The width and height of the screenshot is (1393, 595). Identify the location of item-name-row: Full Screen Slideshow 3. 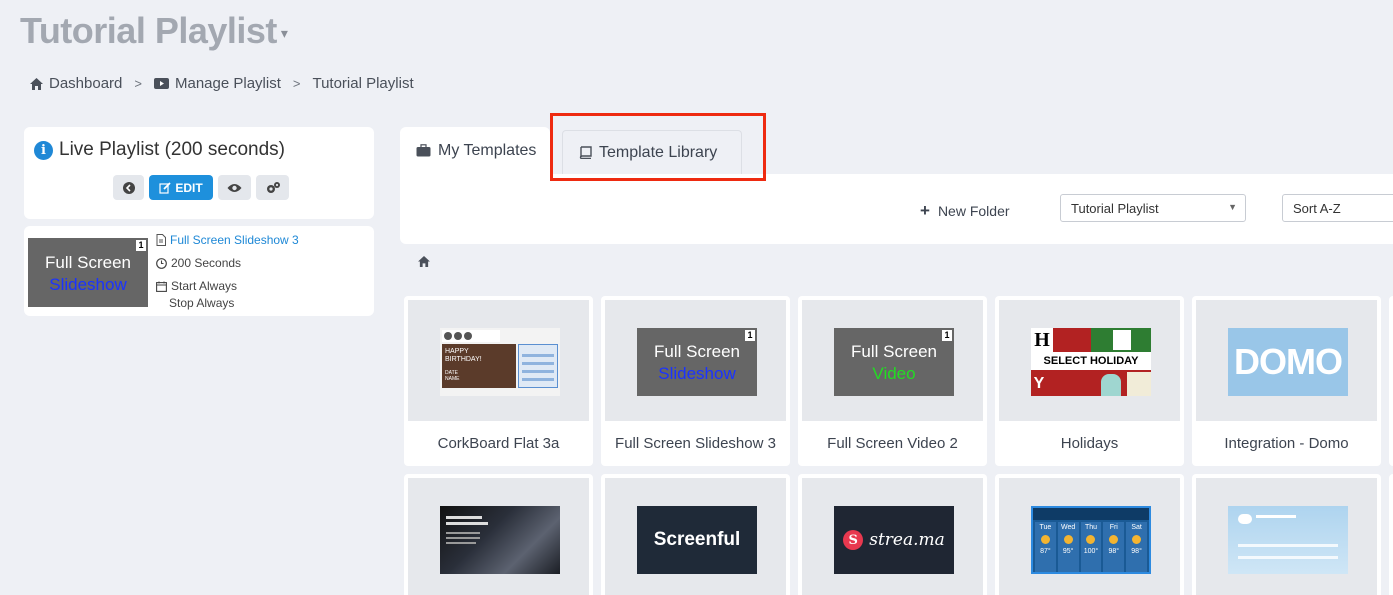
(227, 240).